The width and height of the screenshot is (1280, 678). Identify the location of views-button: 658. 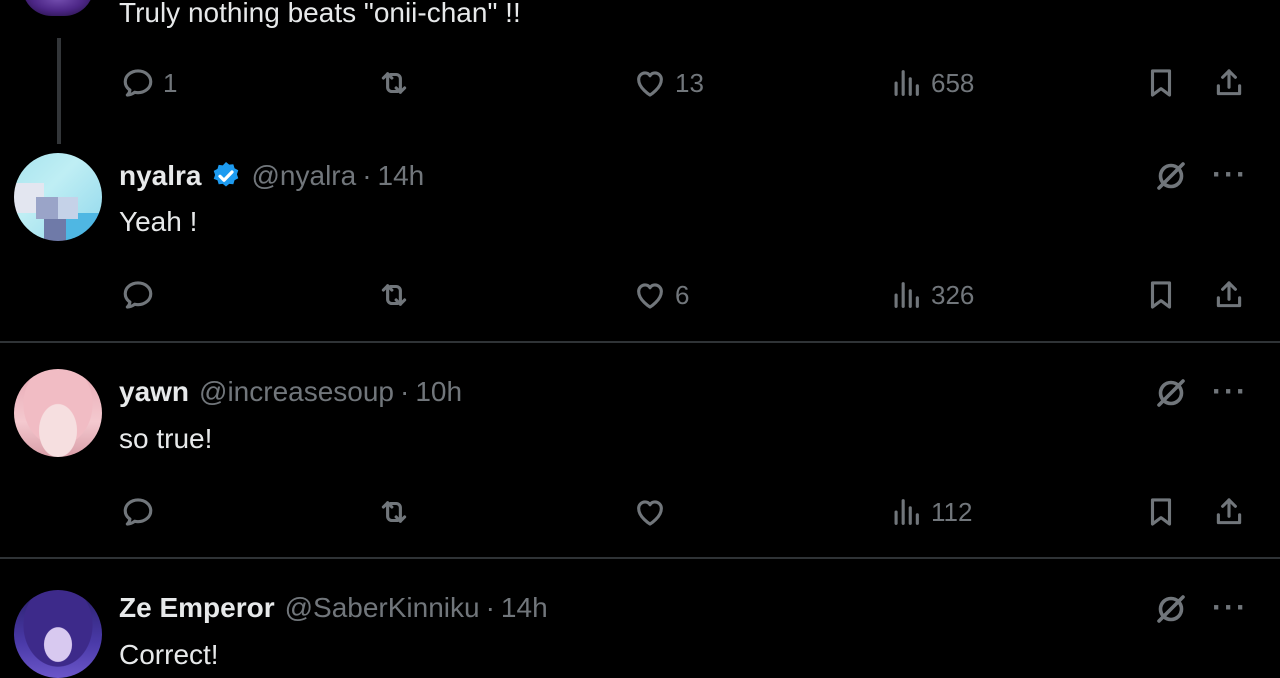
(931, 83).